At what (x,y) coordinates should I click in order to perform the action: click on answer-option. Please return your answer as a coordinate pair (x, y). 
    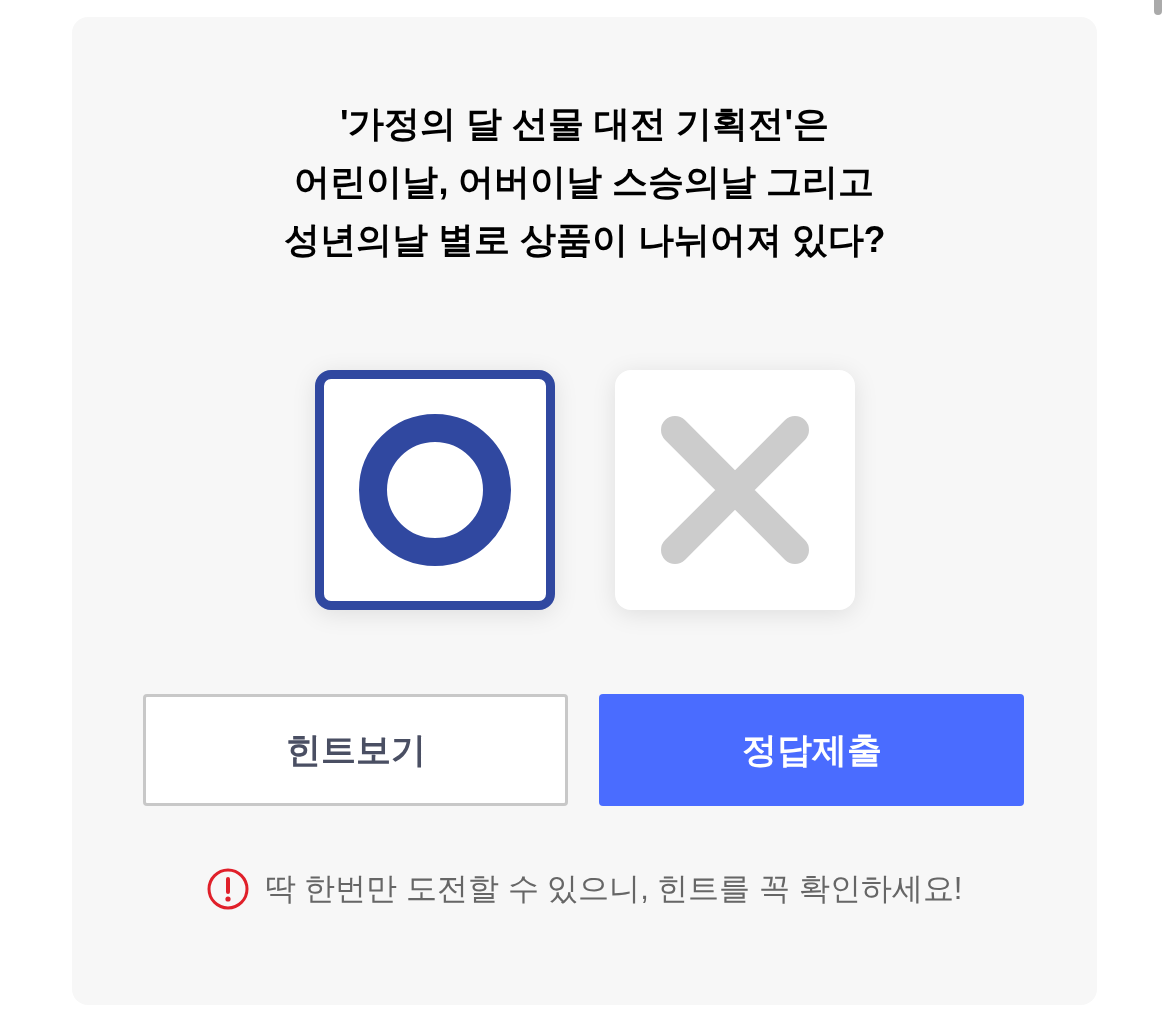
    Looking at the image, I should click on (434, 490).